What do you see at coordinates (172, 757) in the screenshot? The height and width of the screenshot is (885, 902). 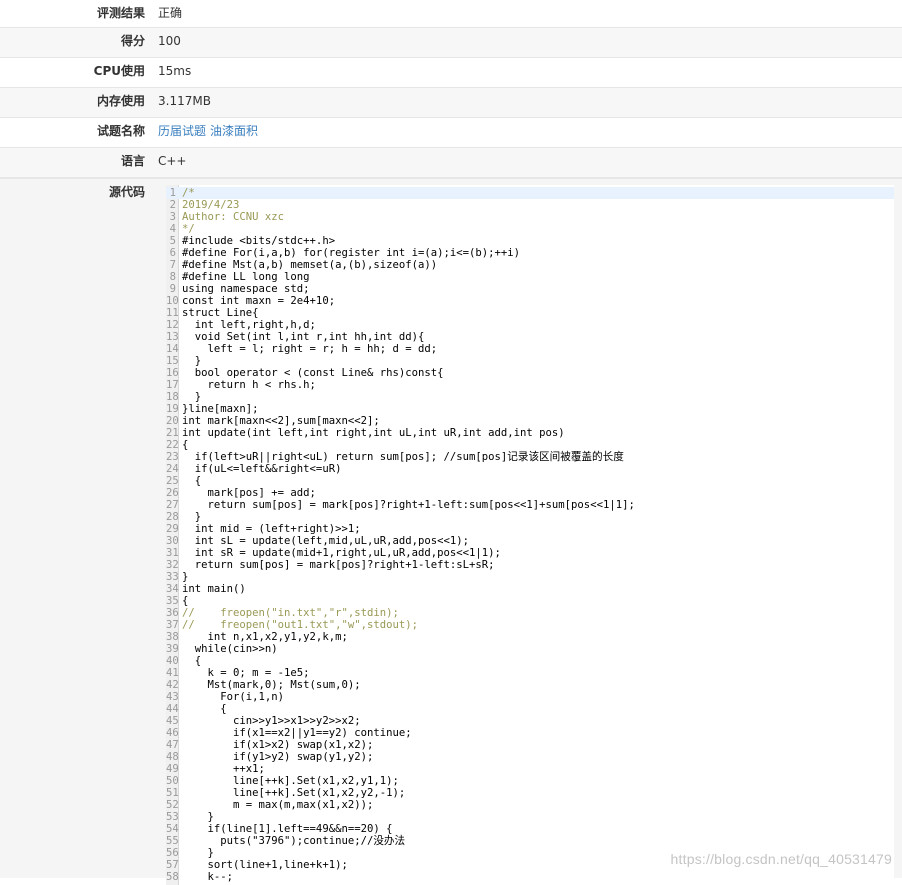 I see `line-number: 48` at bounding box center [172, 757].